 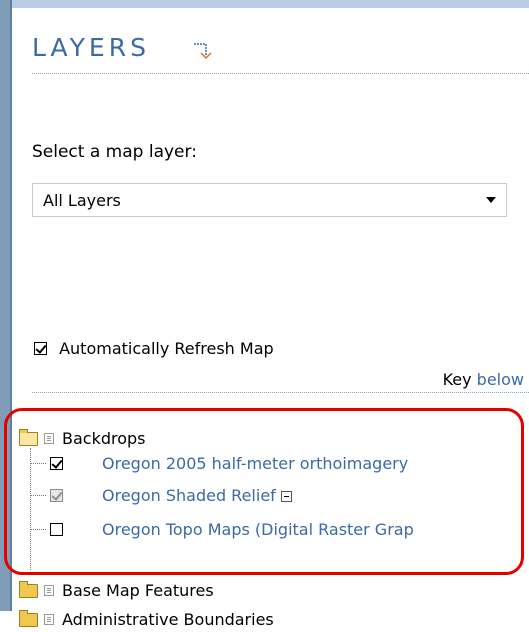 What do you see at coordinates (269, 200) in the screenshot?
I see `layer-select: All Layers` at bounding box center [269, 200].